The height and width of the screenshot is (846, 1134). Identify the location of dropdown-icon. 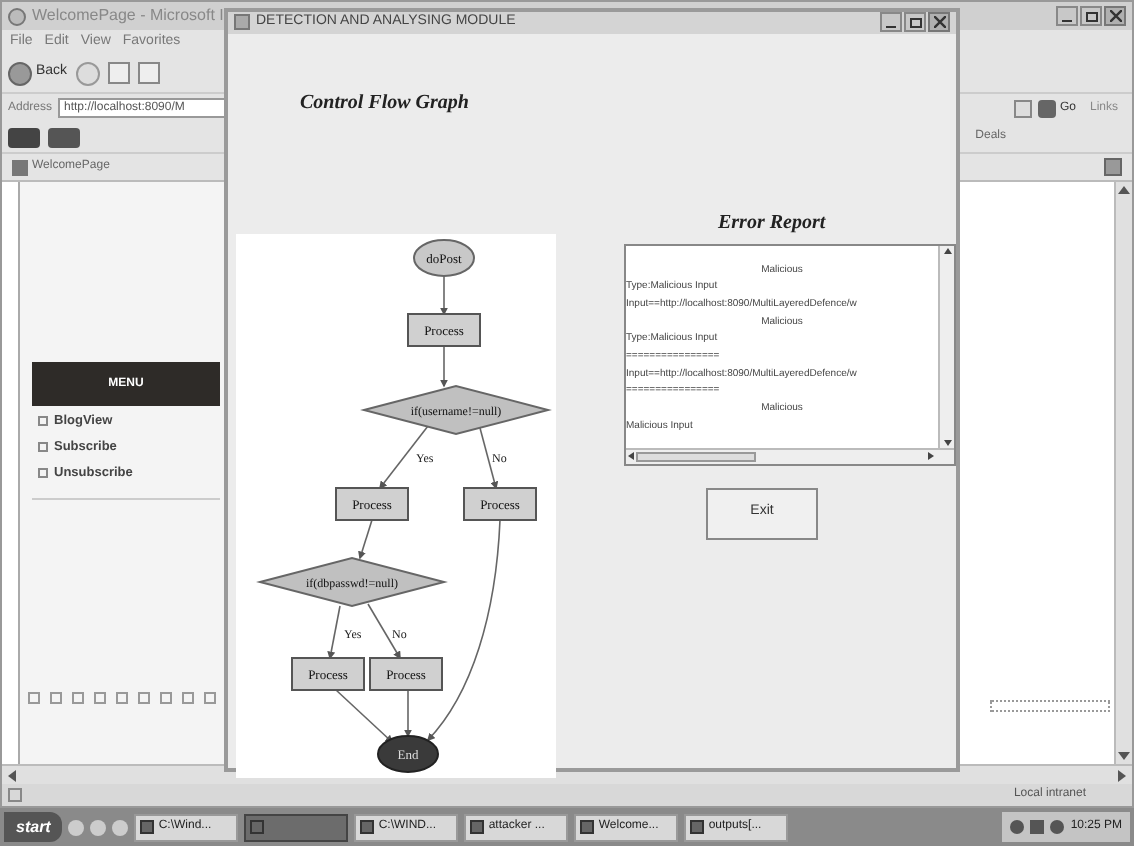
(1022, 108).